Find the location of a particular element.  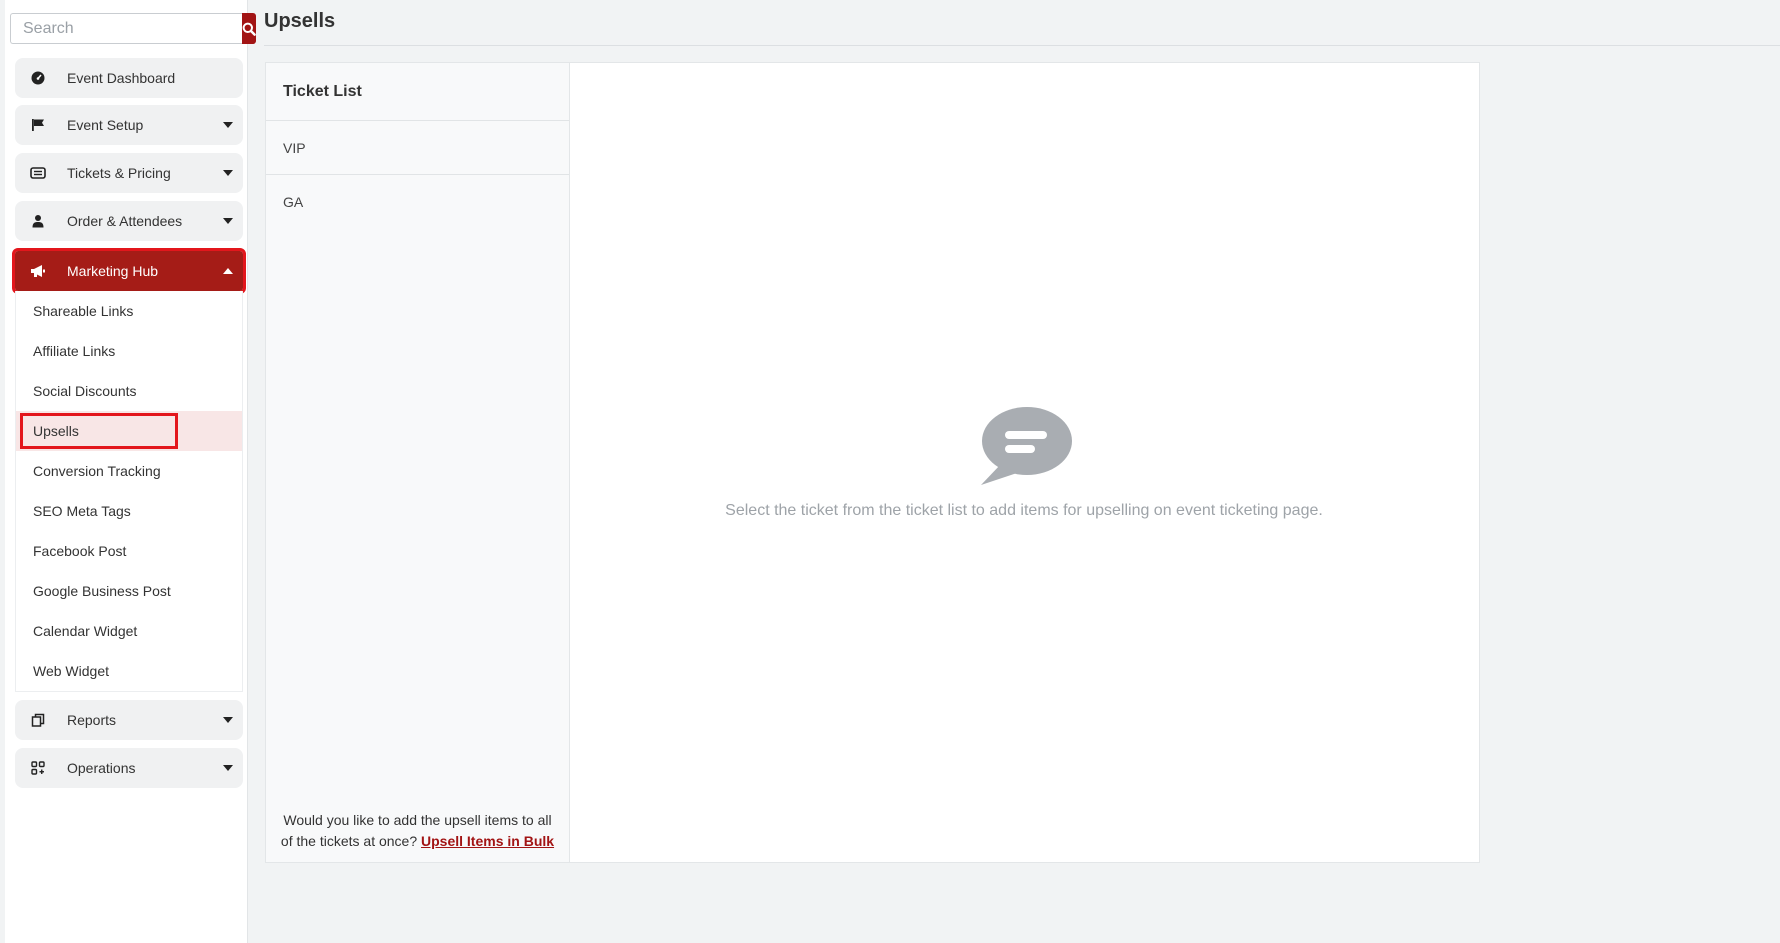

nav-marketing-hub: Marketing Hub is located at coordinates (129, 271).